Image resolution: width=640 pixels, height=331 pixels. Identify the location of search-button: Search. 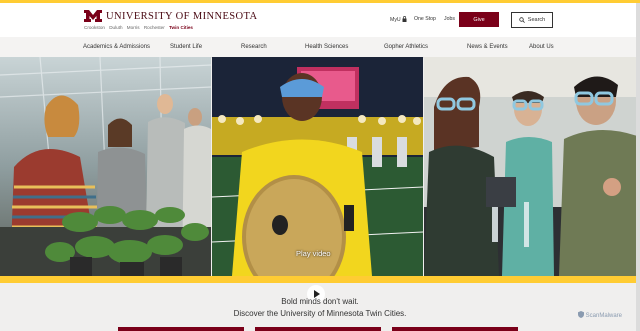
(532, 20).